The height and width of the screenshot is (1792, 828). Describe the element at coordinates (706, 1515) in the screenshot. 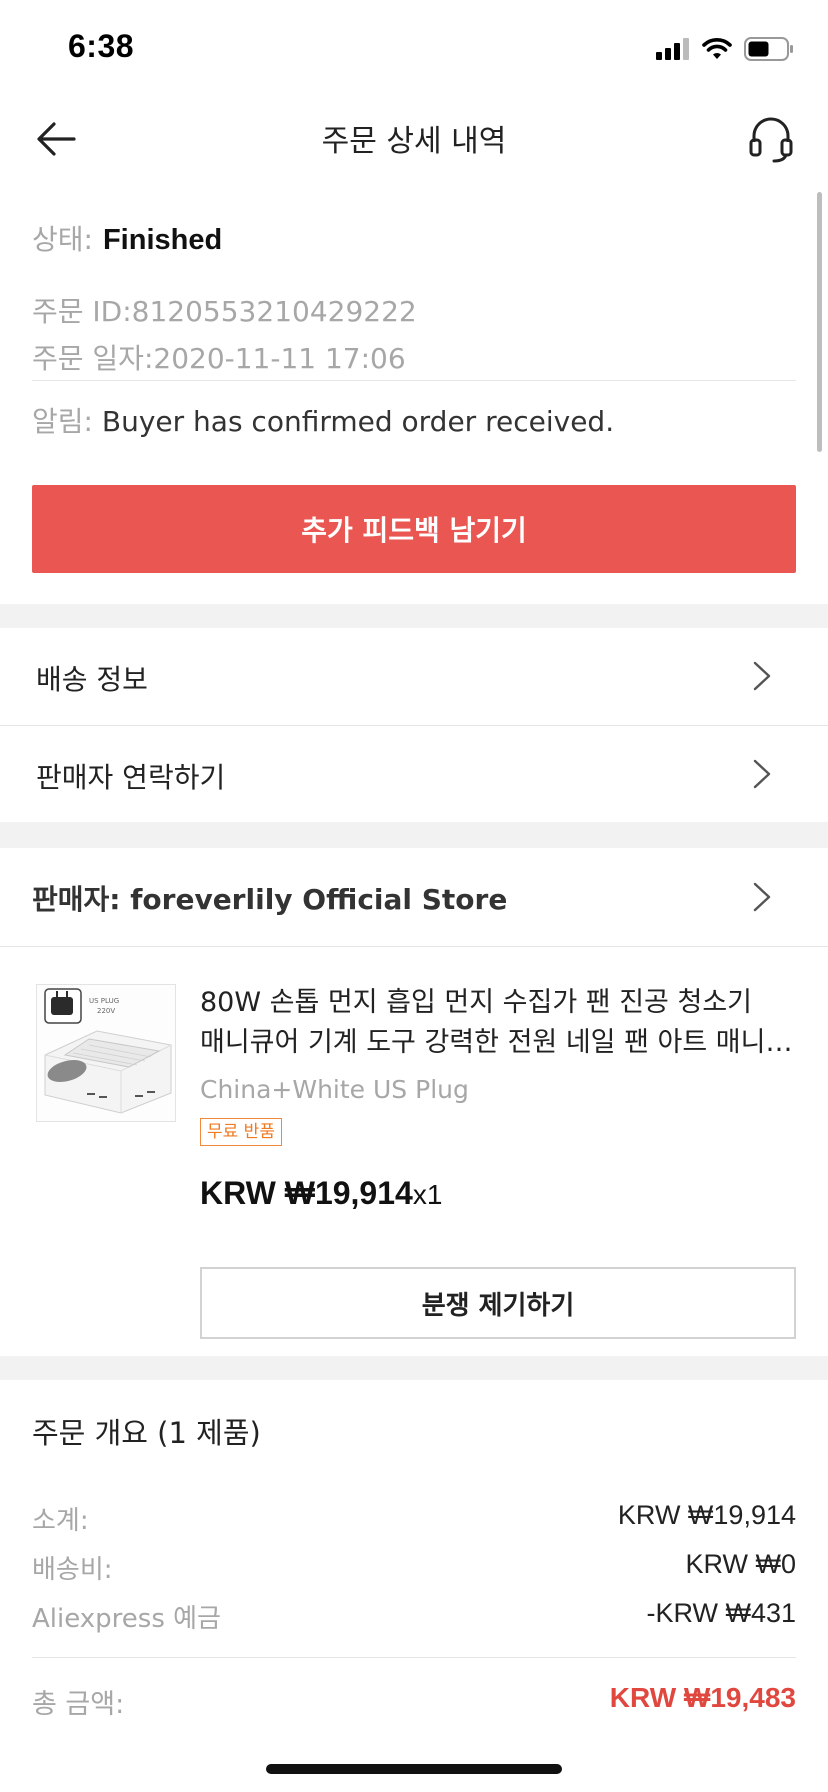

I see `subtotal-value: KRW ₩19,914` at that location.